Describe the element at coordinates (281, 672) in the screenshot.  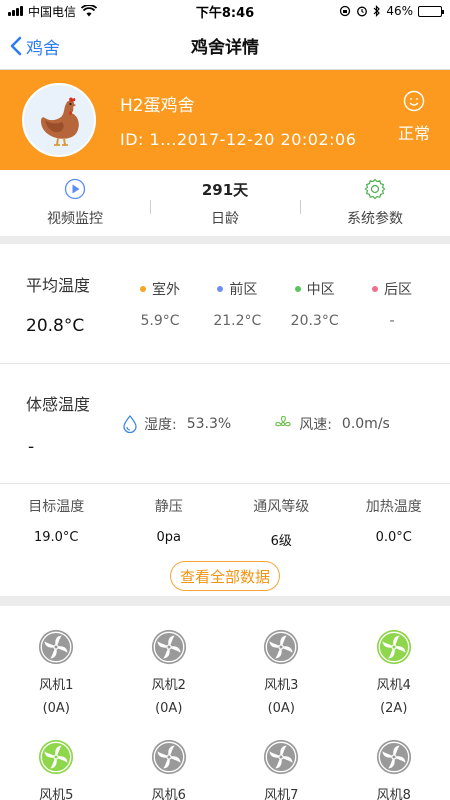
I see `fan-item: 风机3 (0A)` at that location.